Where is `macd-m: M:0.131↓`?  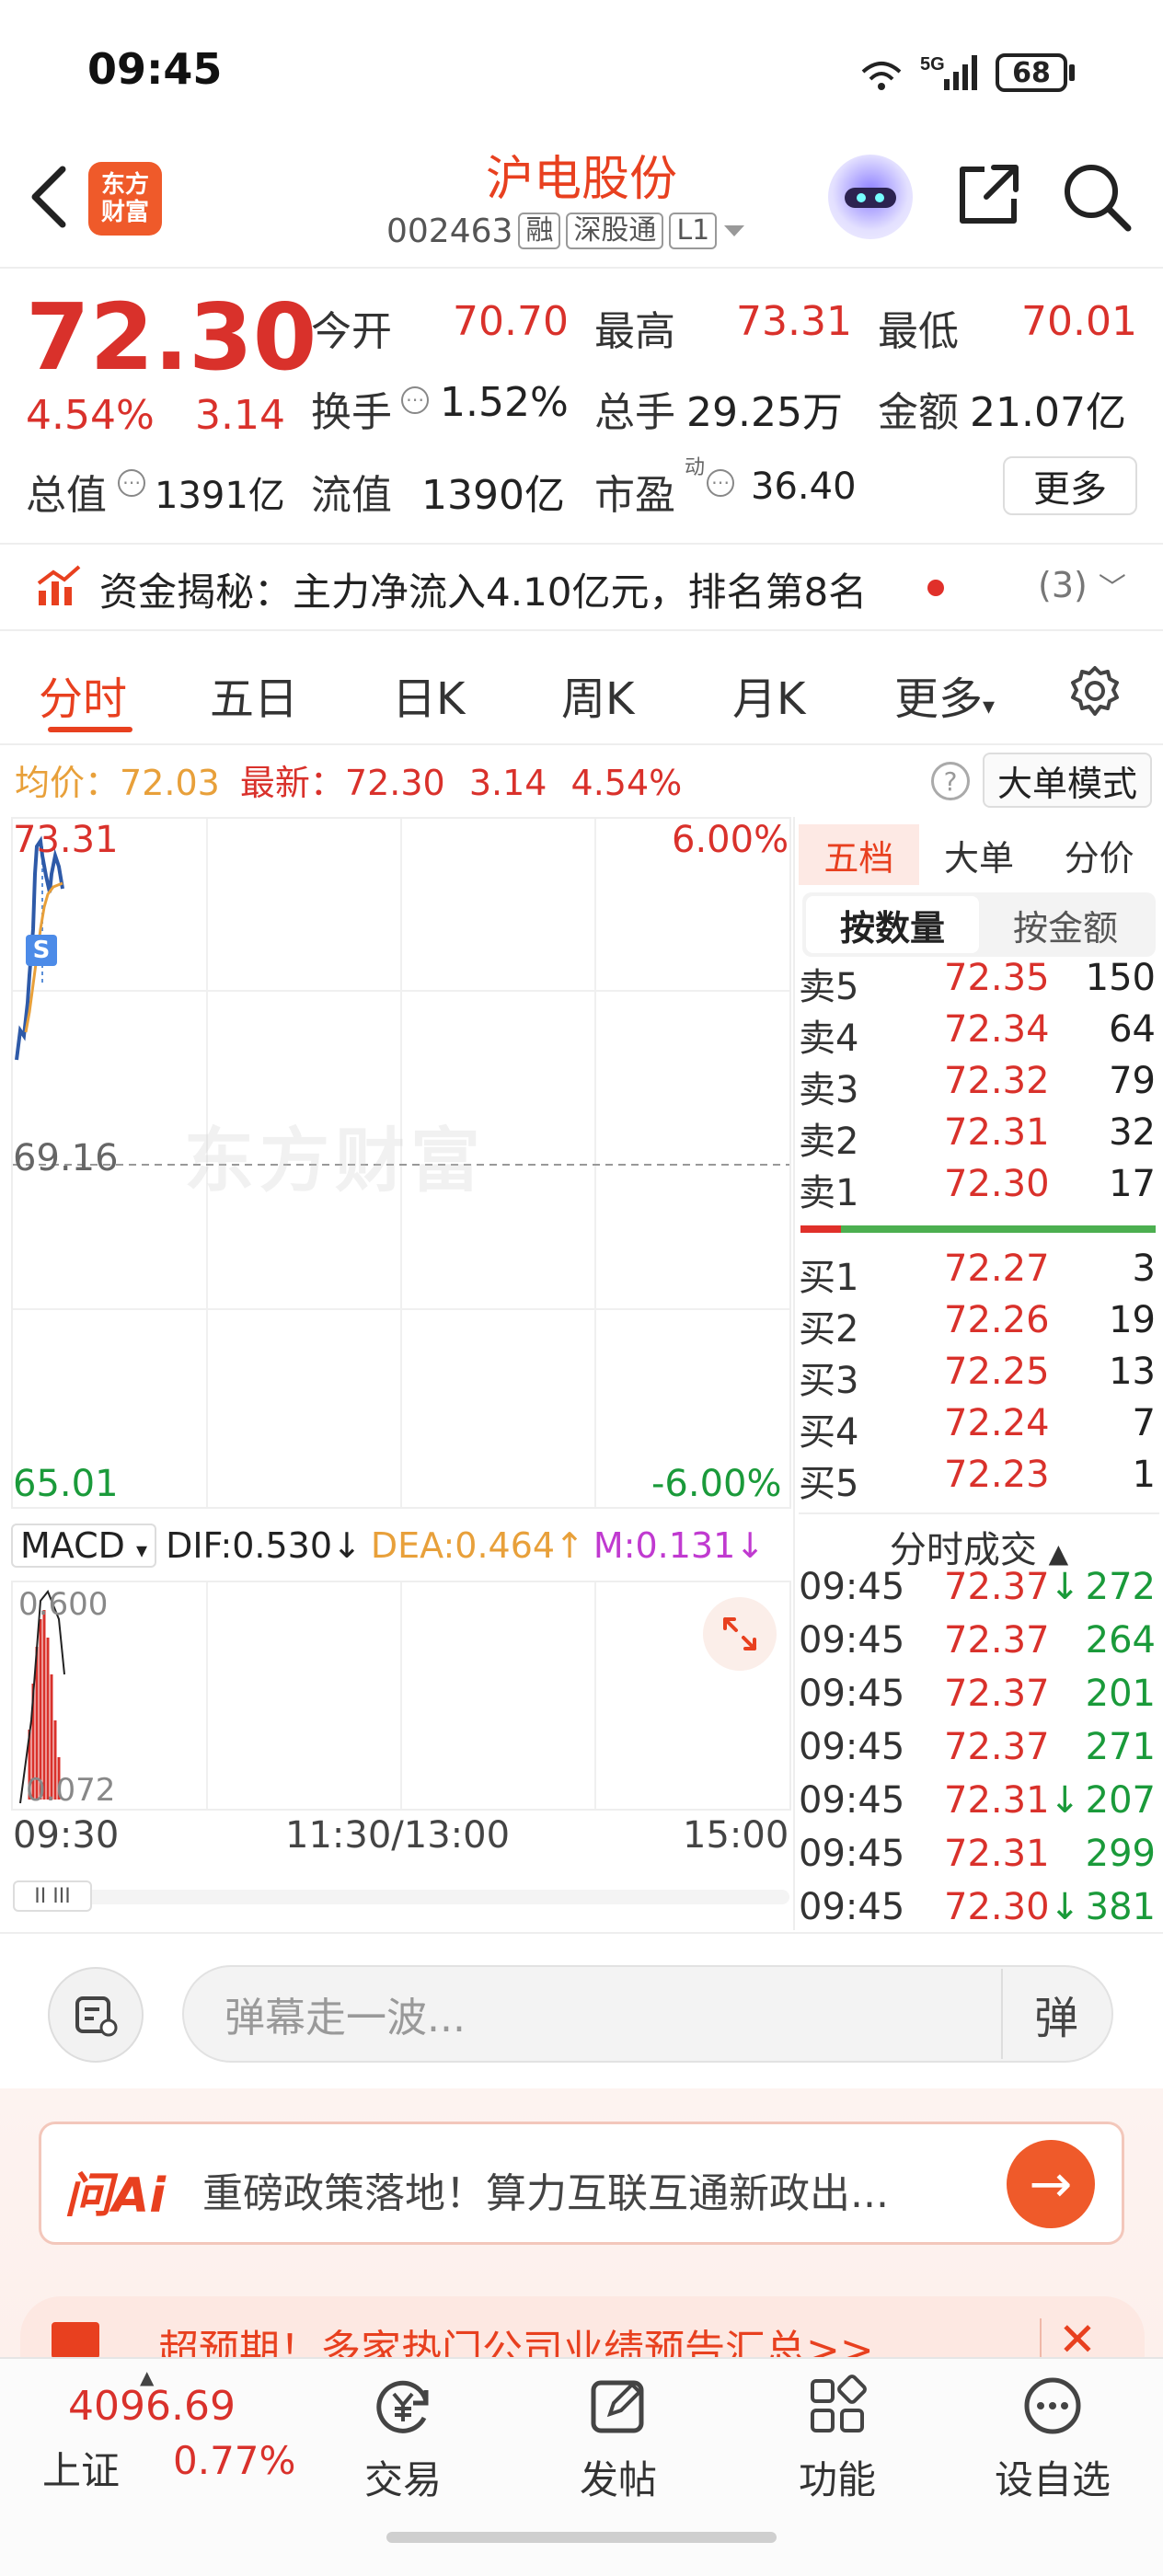 macd-m: M:0.131↓ is located at coordinates (679, 1545).